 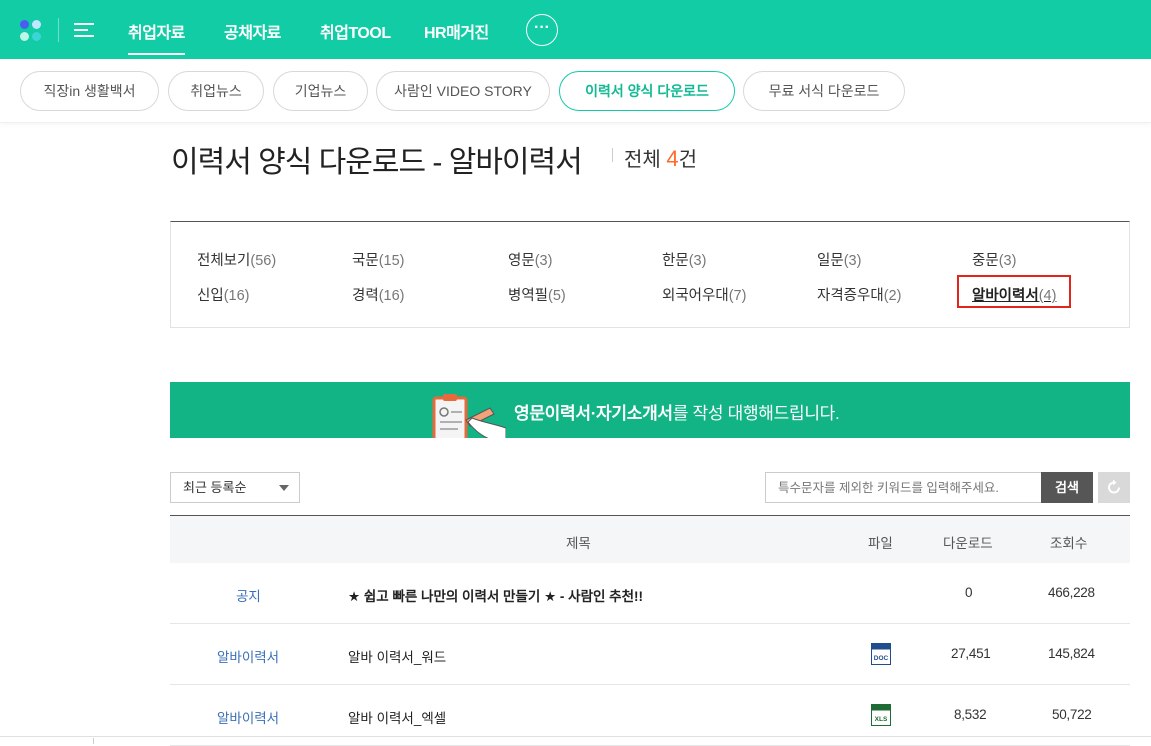 I want to click on header-title: 제목, so click(x=578, y=543).